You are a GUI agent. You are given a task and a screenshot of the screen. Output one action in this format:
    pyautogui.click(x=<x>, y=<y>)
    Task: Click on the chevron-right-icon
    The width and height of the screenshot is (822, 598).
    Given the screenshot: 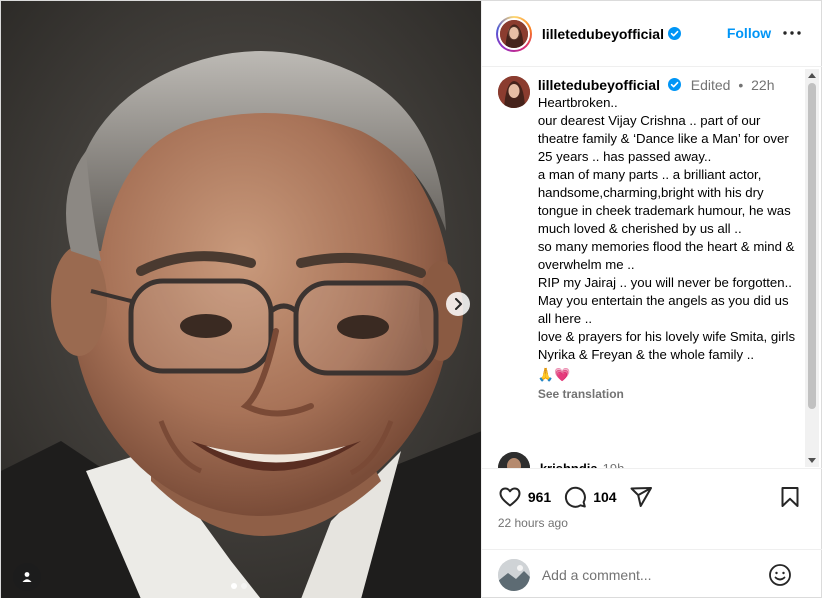 What is the action you would take?
    pyautogui.click(x=458, y=304)
    